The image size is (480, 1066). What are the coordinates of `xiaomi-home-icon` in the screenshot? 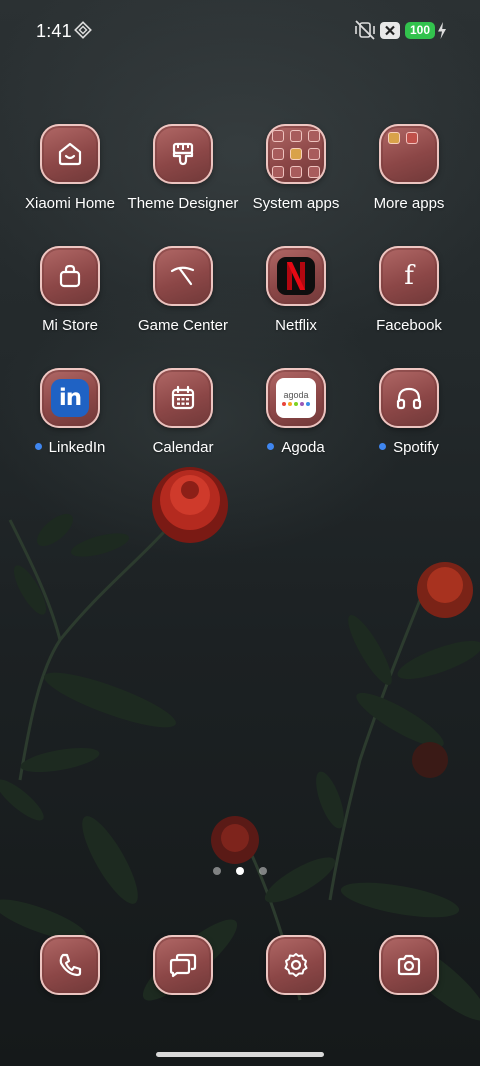 It's located at (70, 154).